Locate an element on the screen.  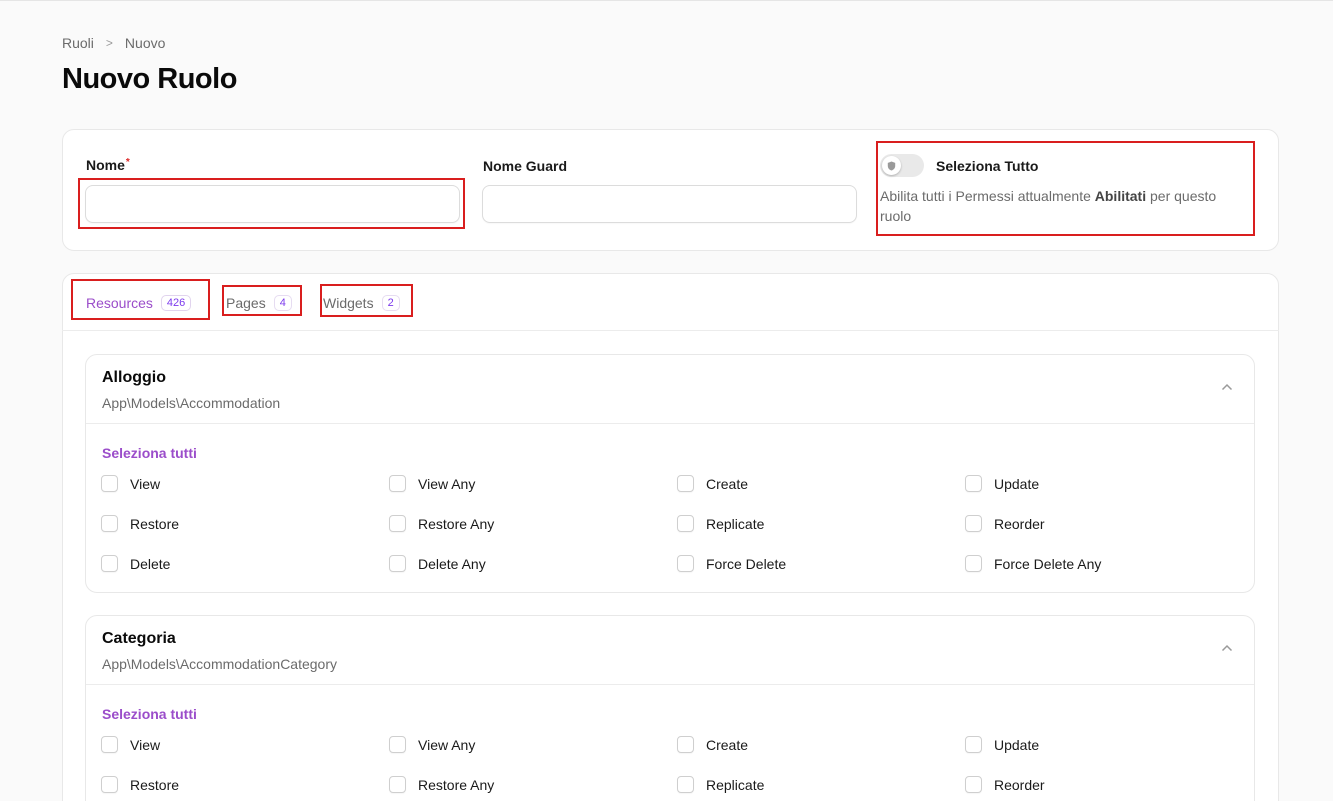
breadcrumb-current: Nuovo is located at coordinates (145, 43).